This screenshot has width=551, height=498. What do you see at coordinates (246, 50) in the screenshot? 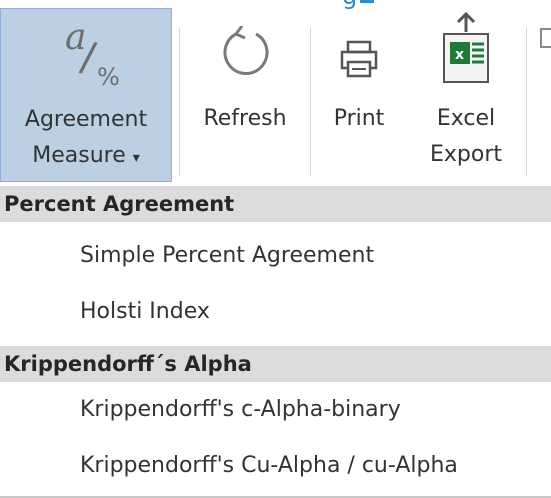
I see `refresh-icon` at bounding box center [246, 50].